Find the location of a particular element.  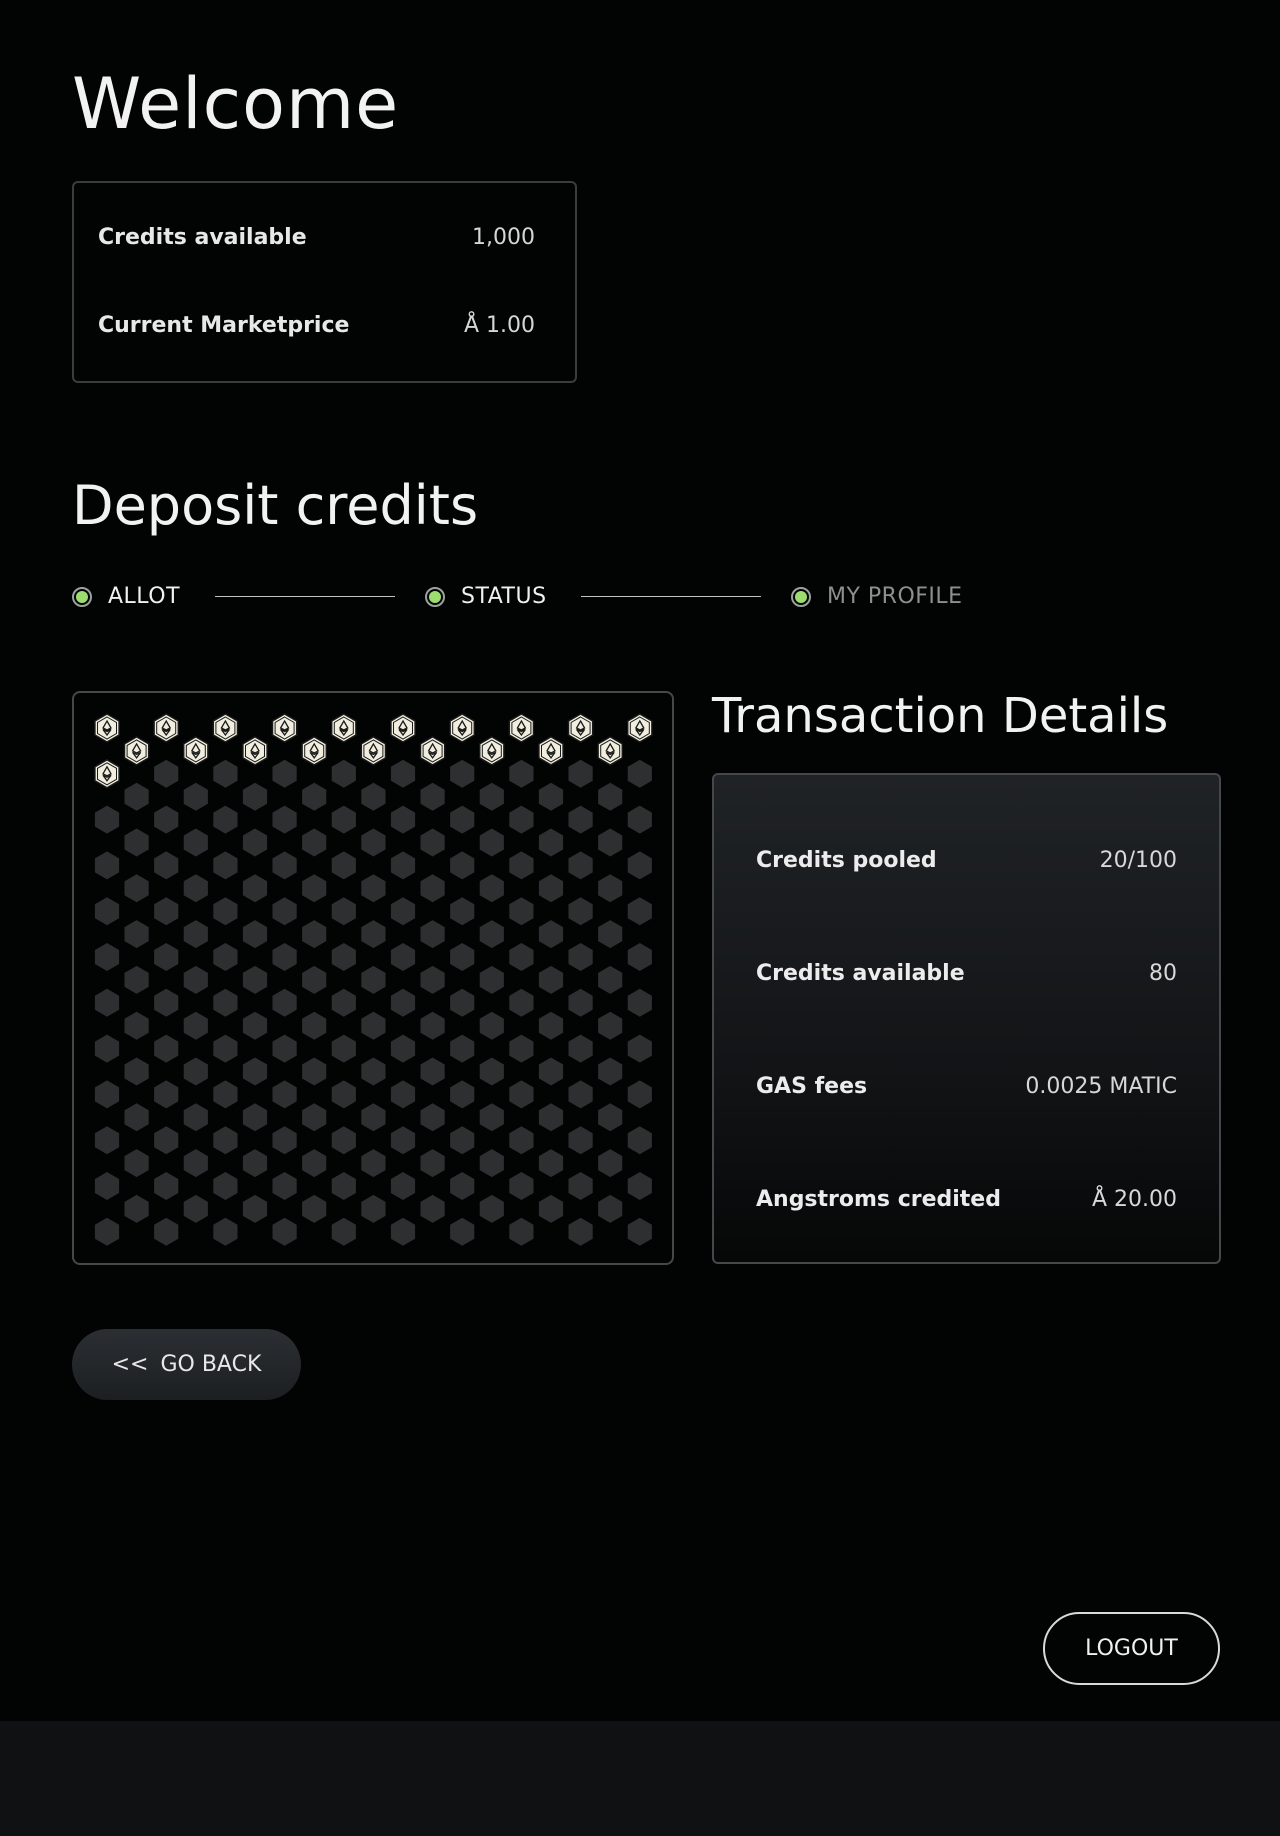

credits-available-label: Credits available is located at coordinates (202, 237).